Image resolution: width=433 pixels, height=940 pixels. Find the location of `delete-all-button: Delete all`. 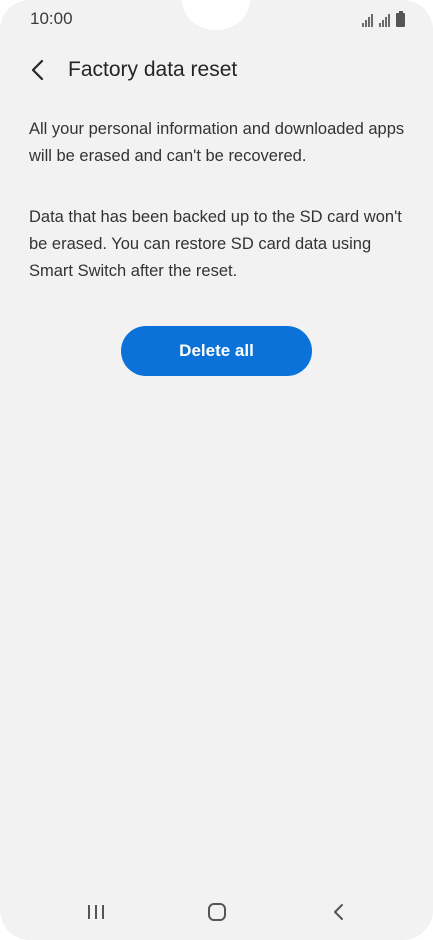

delete-all-button: Delete all is located at coordinates (216, 351).